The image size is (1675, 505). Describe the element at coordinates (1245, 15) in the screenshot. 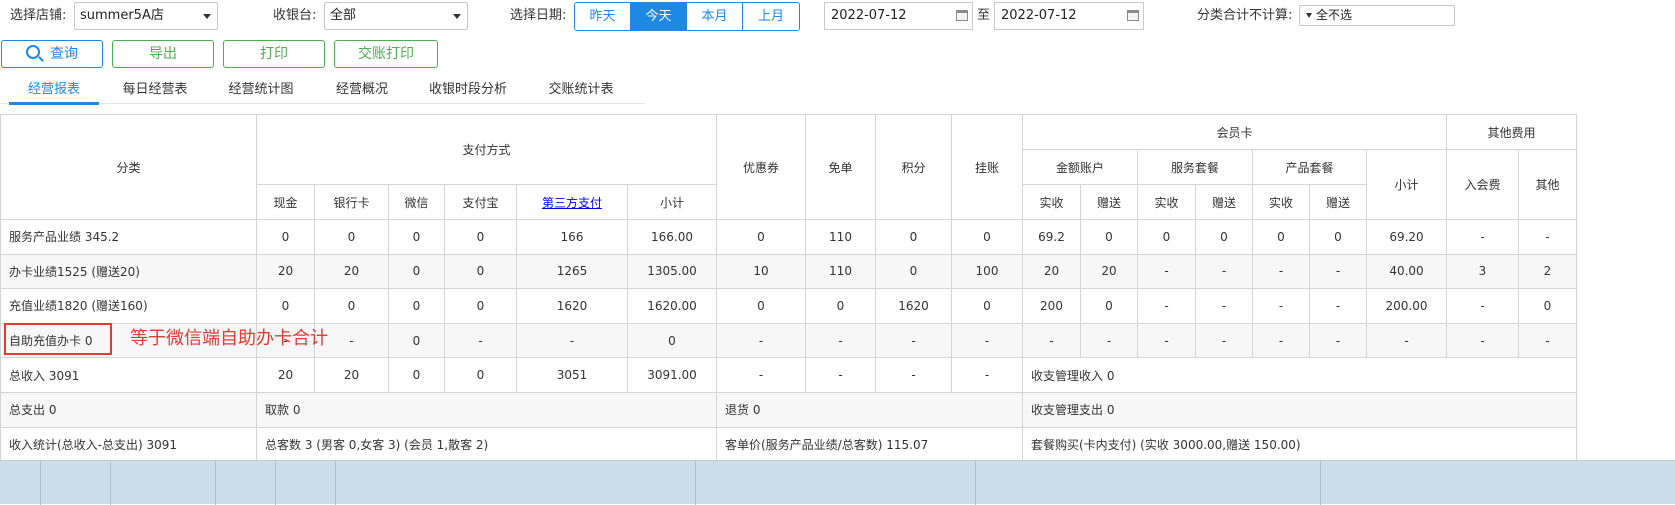

I see `exclude-category-label: 分类合计不计算:` at that location.